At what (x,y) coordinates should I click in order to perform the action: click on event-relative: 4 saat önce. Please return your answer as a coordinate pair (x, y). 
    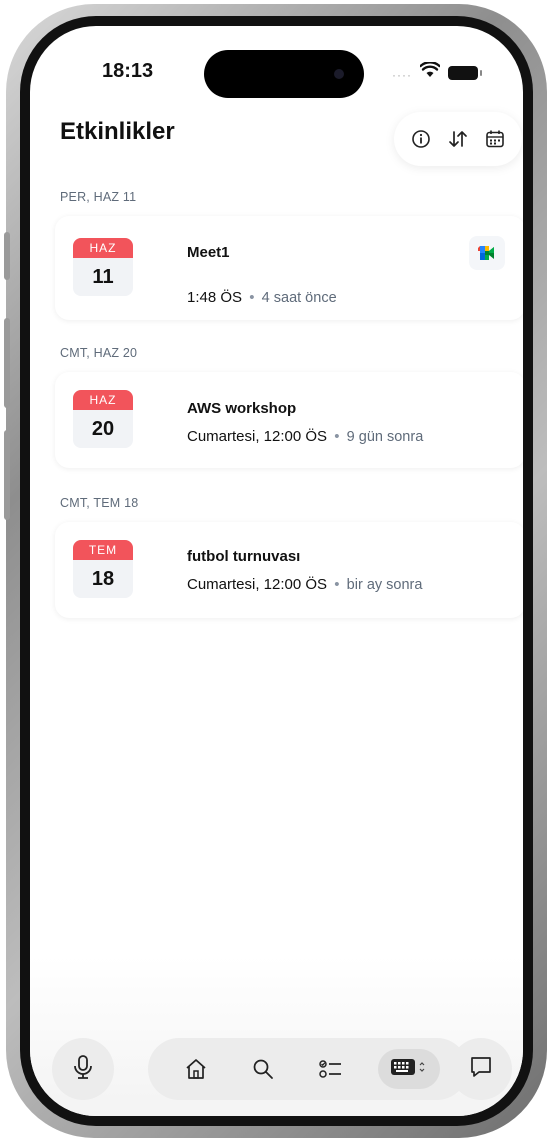
    Looking at the image, I should click on (299, 298).